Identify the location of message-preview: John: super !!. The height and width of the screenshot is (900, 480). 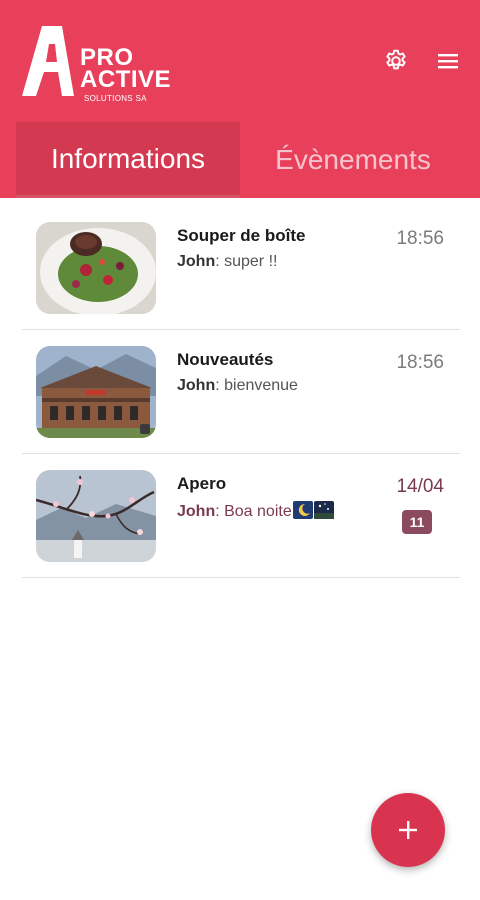
(227, 262).